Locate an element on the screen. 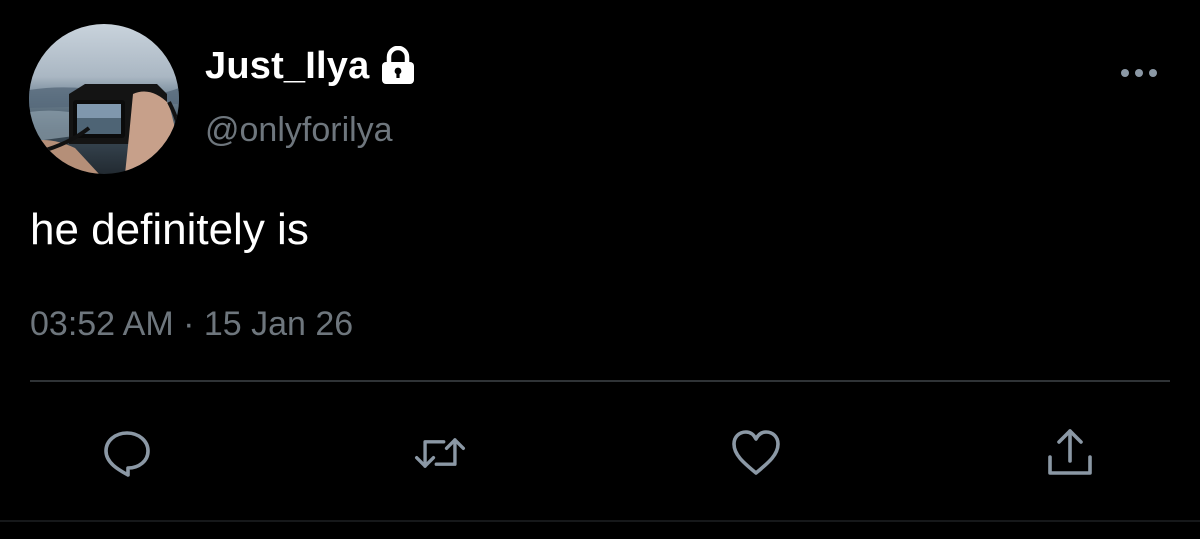  reply-button is located at coordinates (127, 453).